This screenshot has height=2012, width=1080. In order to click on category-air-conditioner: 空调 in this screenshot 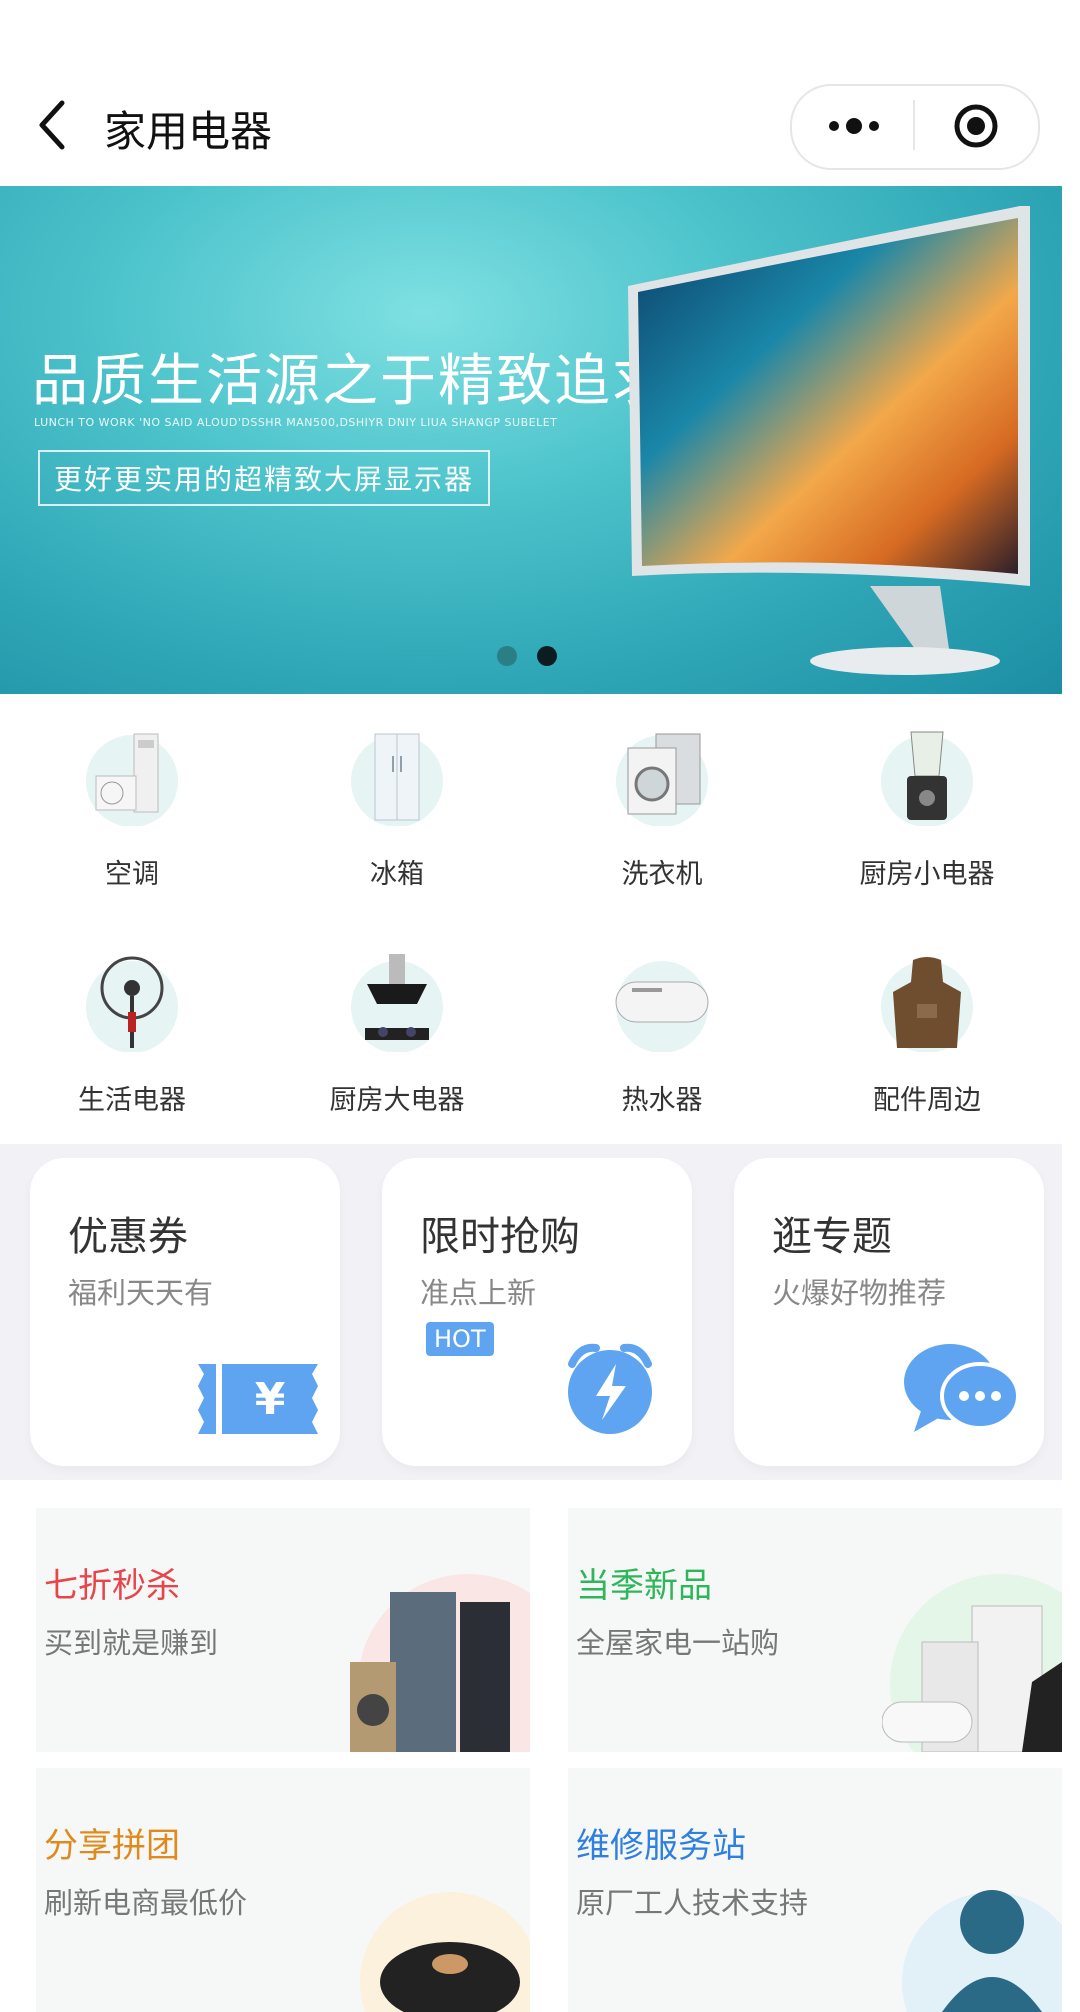, I will do `click(132, 799)`.